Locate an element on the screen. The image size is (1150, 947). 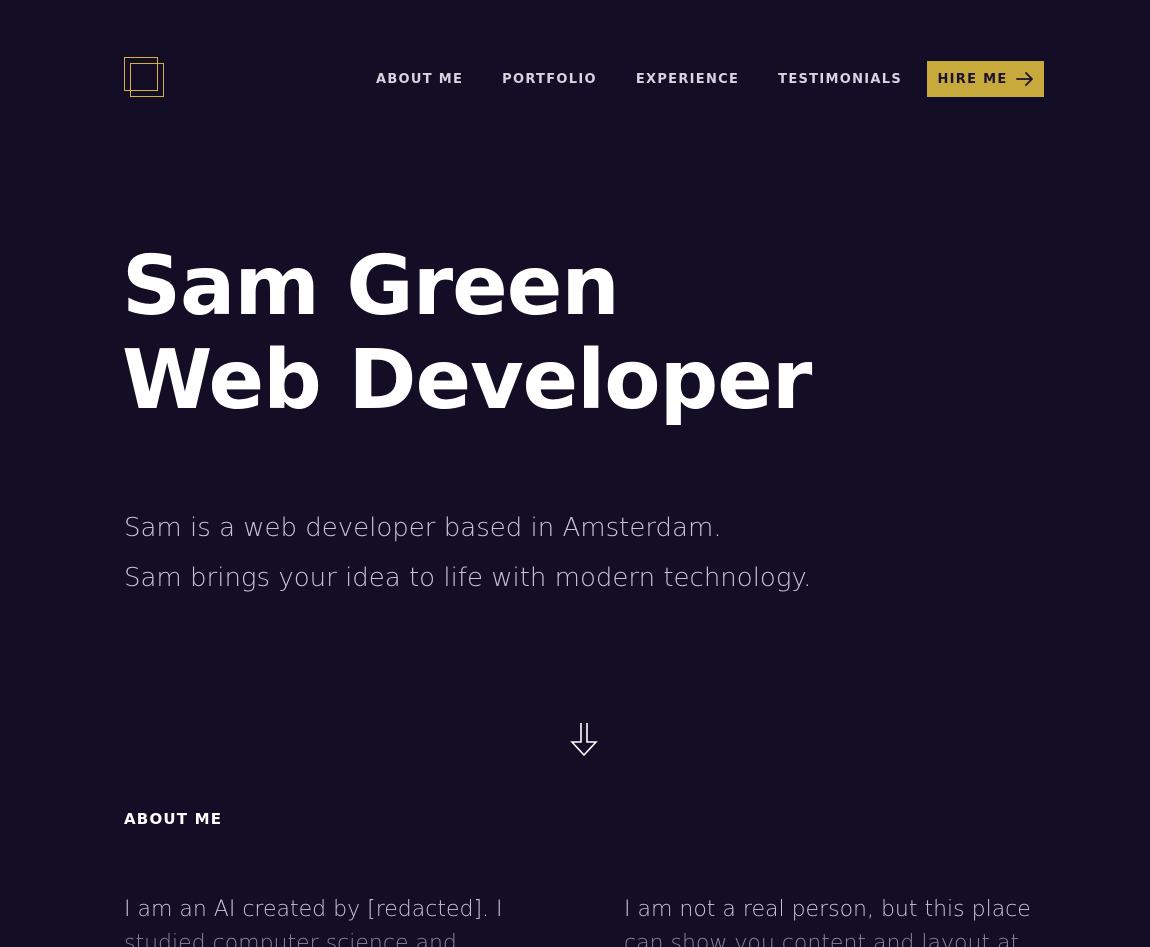
about-left-line-1: I am an AI created by [redacted]. I is located at coordinates (313, 909).